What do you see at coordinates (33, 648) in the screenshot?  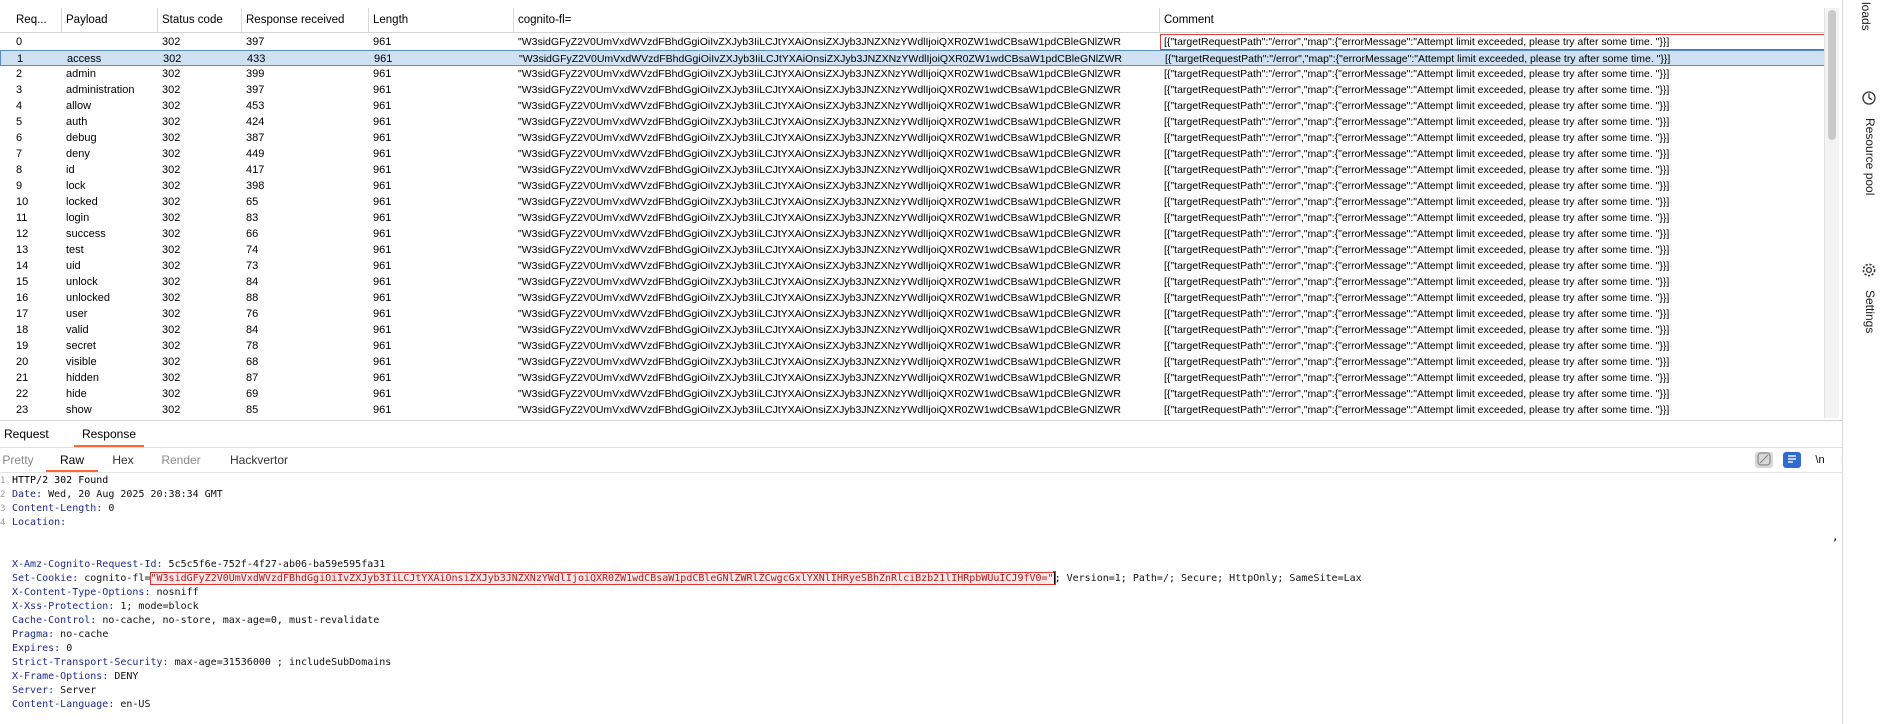 I see `header-name: Expires` at bounding box center [33, 648].